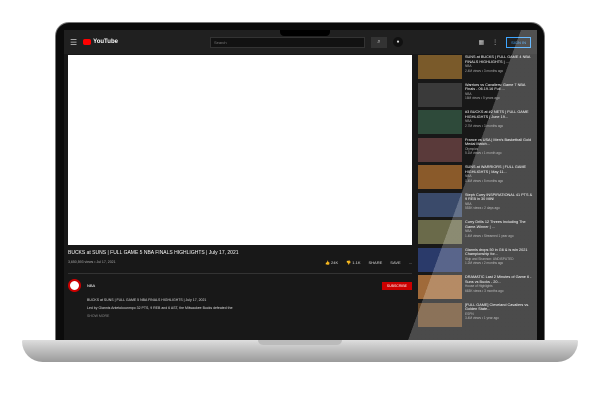 This screenshot has width=600, height=400. What do you see at coordinates (378, 42) in the screenshot?
I see `search-button: ⌕` at bounding box center [378, 42].